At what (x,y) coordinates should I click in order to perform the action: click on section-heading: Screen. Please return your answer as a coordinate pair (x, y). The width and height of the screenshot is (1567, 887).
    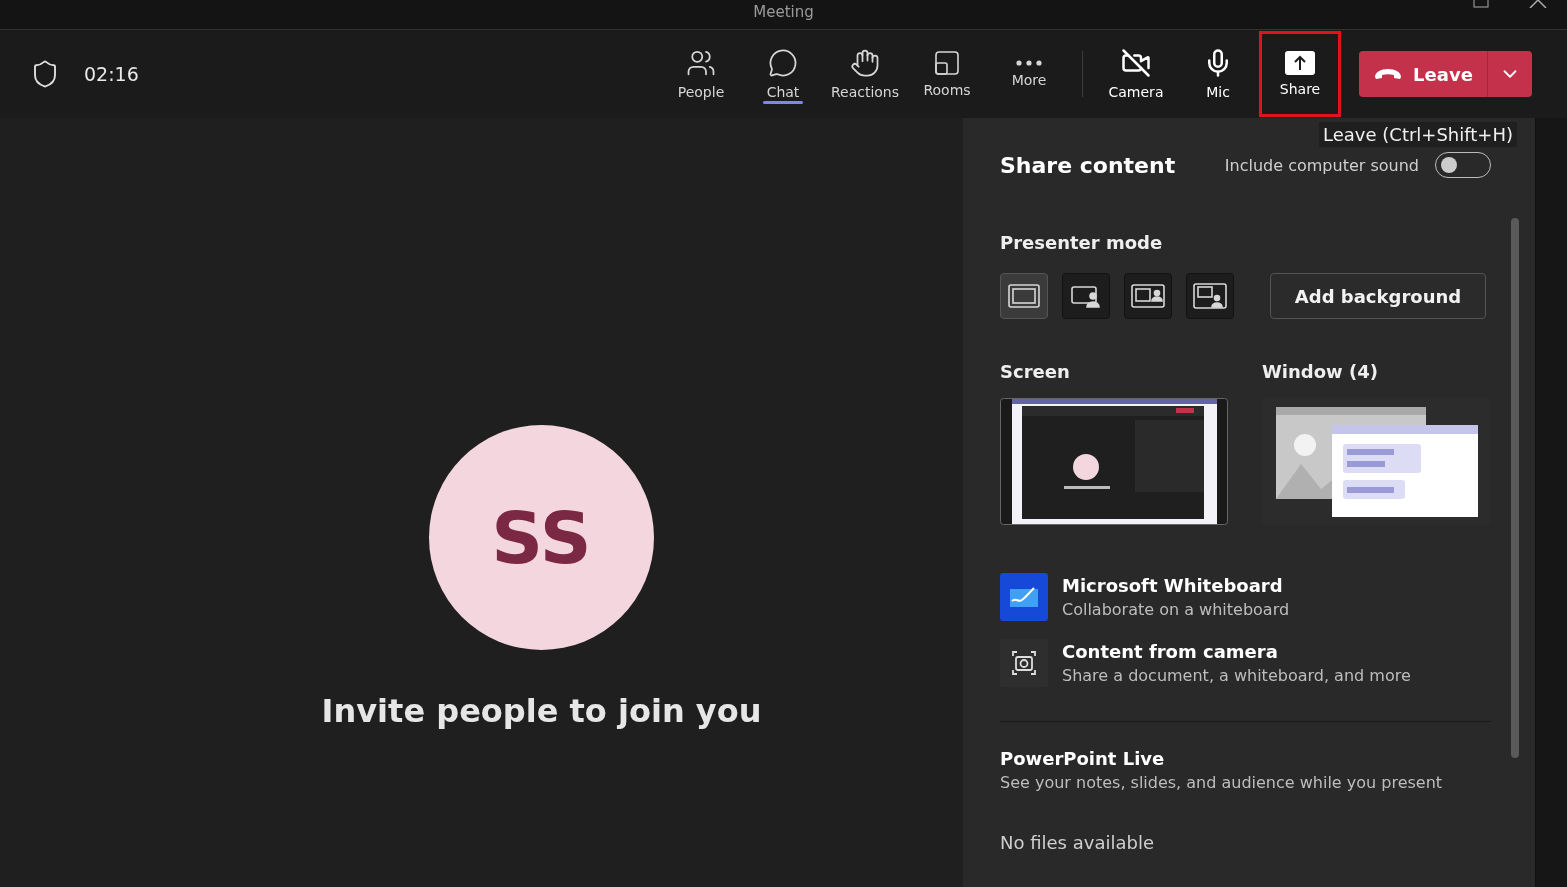
    Looking at the image, I should click on (1035, 371).